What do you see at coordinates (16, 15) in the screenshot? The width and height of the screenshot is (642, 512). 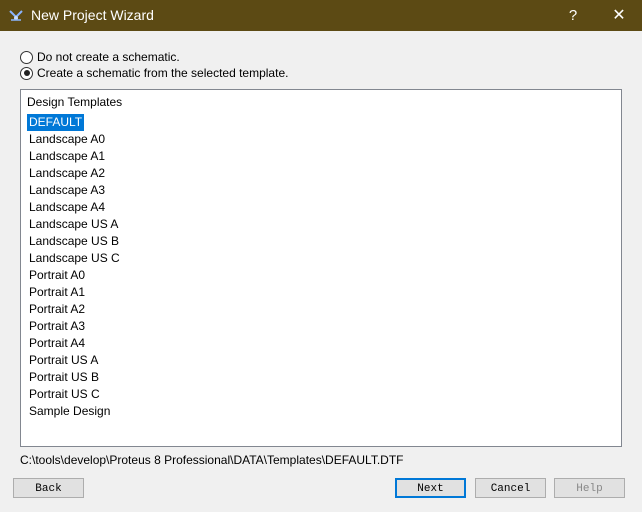 I see `proteus-app-icon` at bounding box center [16, 15].